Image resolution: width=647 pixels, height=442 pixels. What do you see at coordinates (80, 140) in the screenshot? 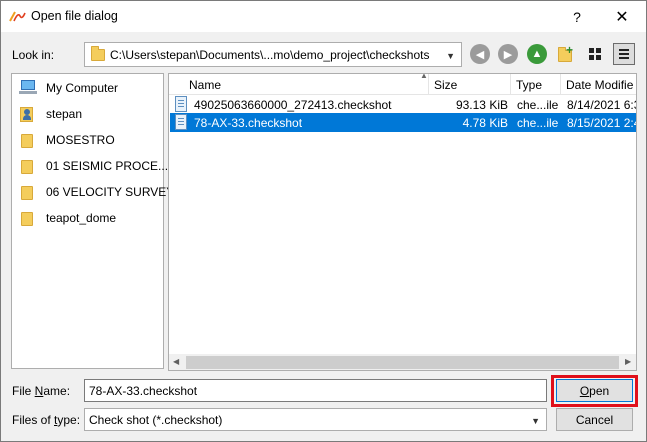
I see `sidebar-item-label: MOSESTRO` at bounding box center [80, 140].